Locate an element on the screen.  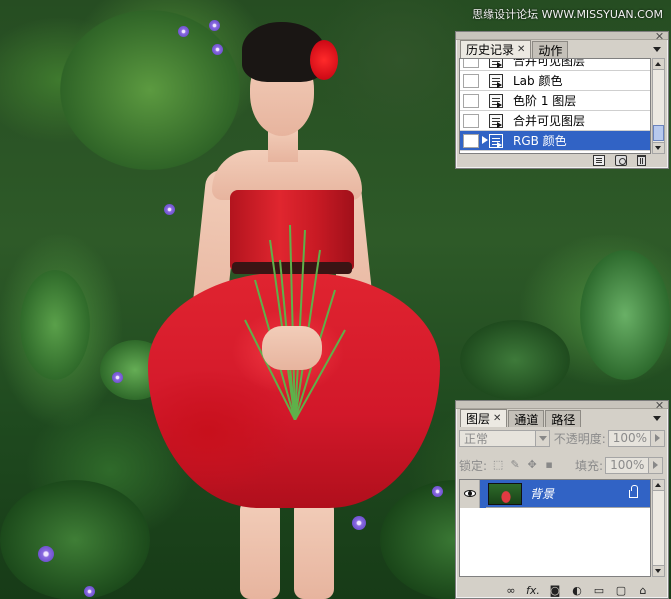
lock-transparent-pixels-icon: ⬚ is located at coordinates (498, 465).